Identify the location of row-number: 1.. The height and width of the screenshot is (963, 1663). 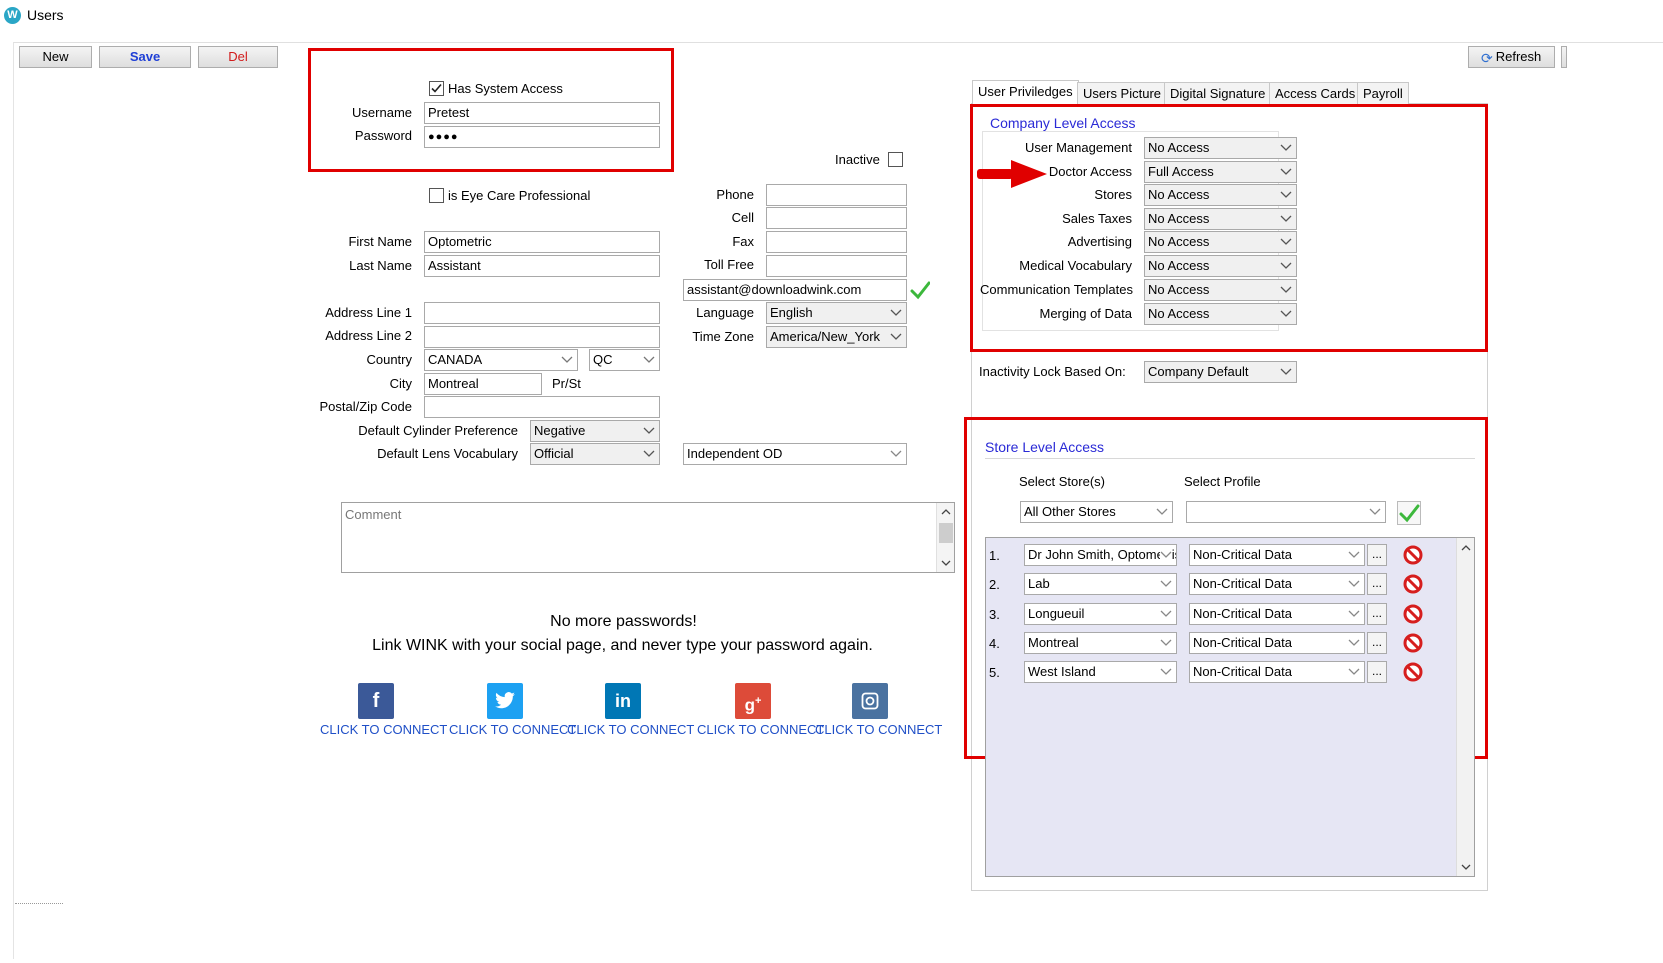
(994, 555).